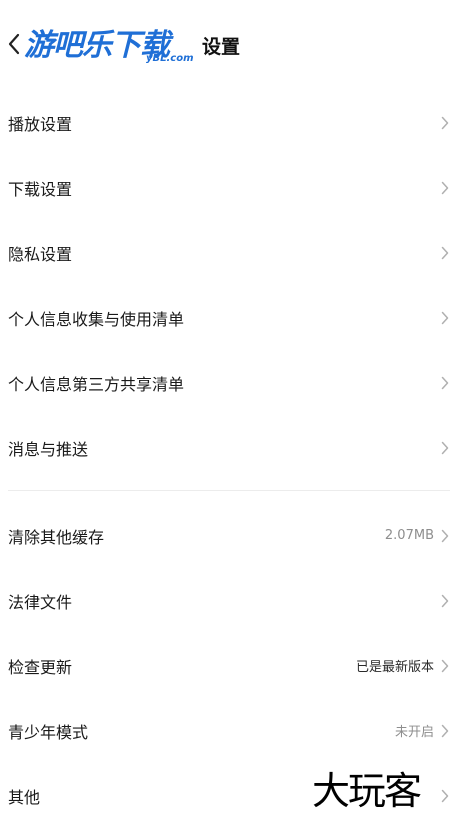 The height and width of the screenshot is (828, 458). What do you see at coordinates (229, 665) in the screenshot?
I see `setting-row-check-update: 检查更新 已是最新版本` at bounding box center [229, 665].